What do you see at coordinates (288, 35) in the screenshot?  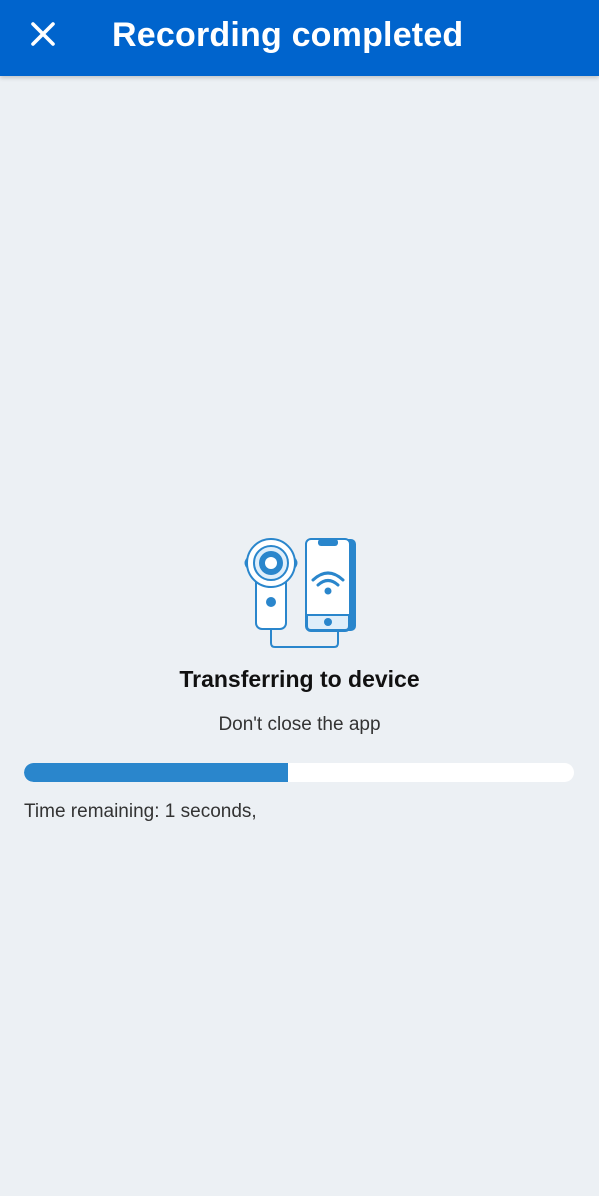 I see `page-title: Recording completed` at bounding box center [288, 35].